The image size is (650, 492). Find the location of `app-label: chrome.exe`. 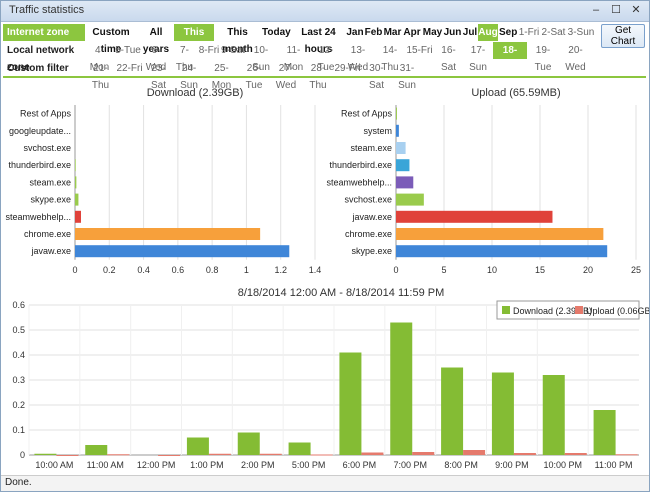

app-label: chrome.exe is located at coordinates (368, 234).